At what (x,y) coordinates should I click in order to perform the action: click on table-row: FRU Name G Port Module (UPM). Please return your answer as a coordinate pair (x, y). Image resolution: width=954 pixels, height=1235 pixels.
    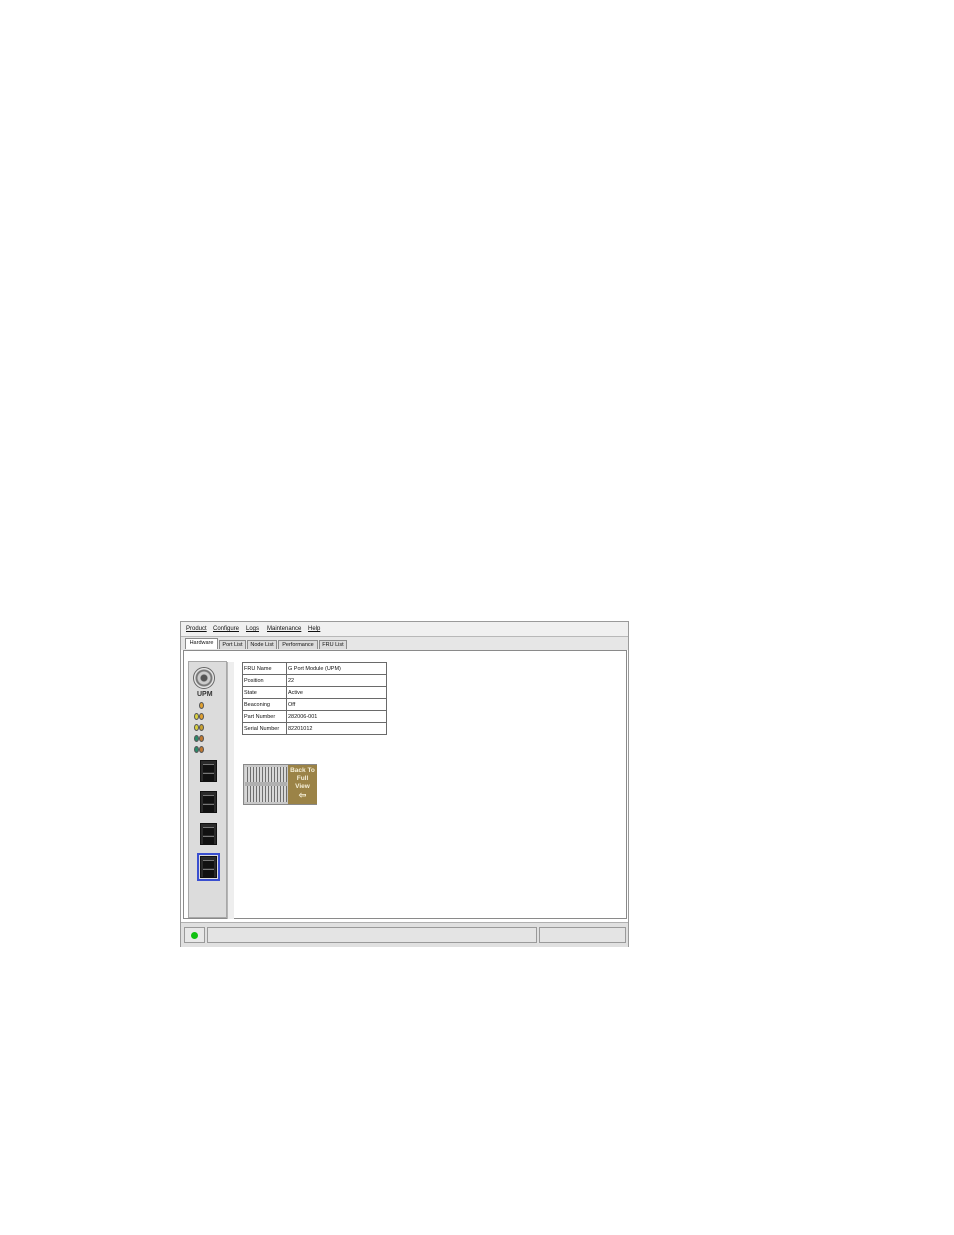
    Looking at the image, I should click on (314, 668).